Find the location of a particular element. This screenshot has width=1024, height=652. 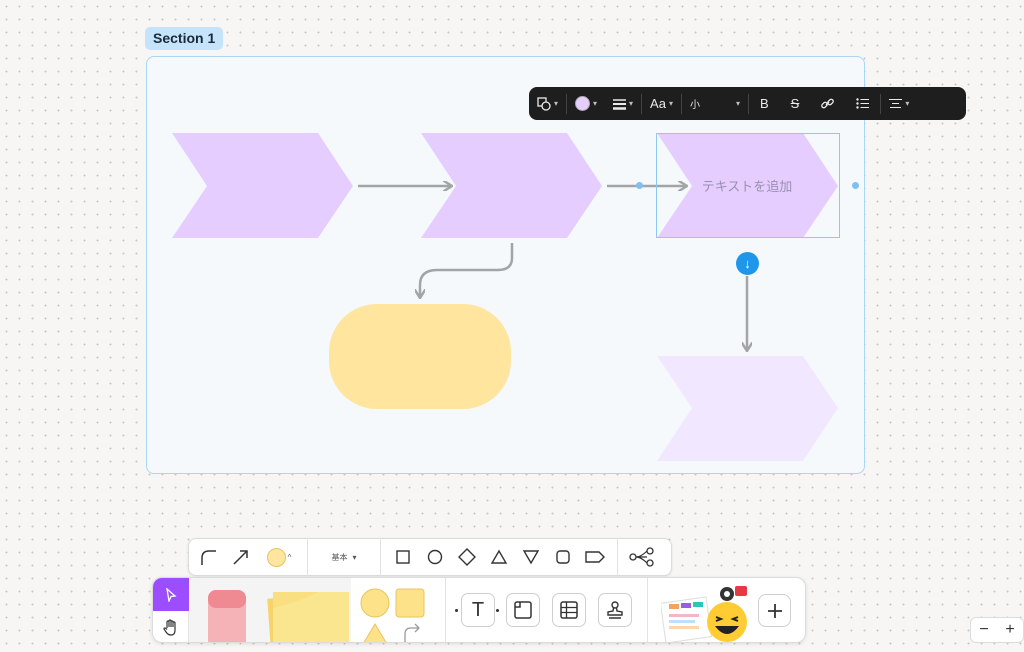

marker-tool is located at coordinates (227, 616).